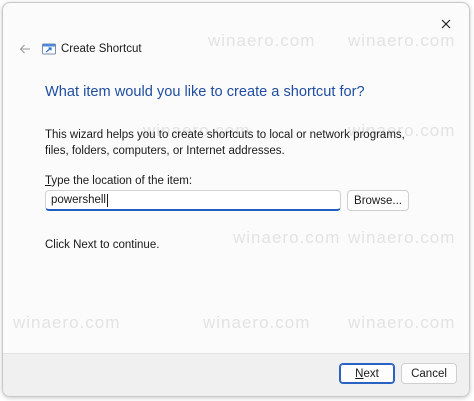 The width and height of the screenshot is (474, 401). What do you see at coordinates (122, 181) in the screenshot?
I see `label-text: ype the location of the item:` at bounding box center [122, 181].